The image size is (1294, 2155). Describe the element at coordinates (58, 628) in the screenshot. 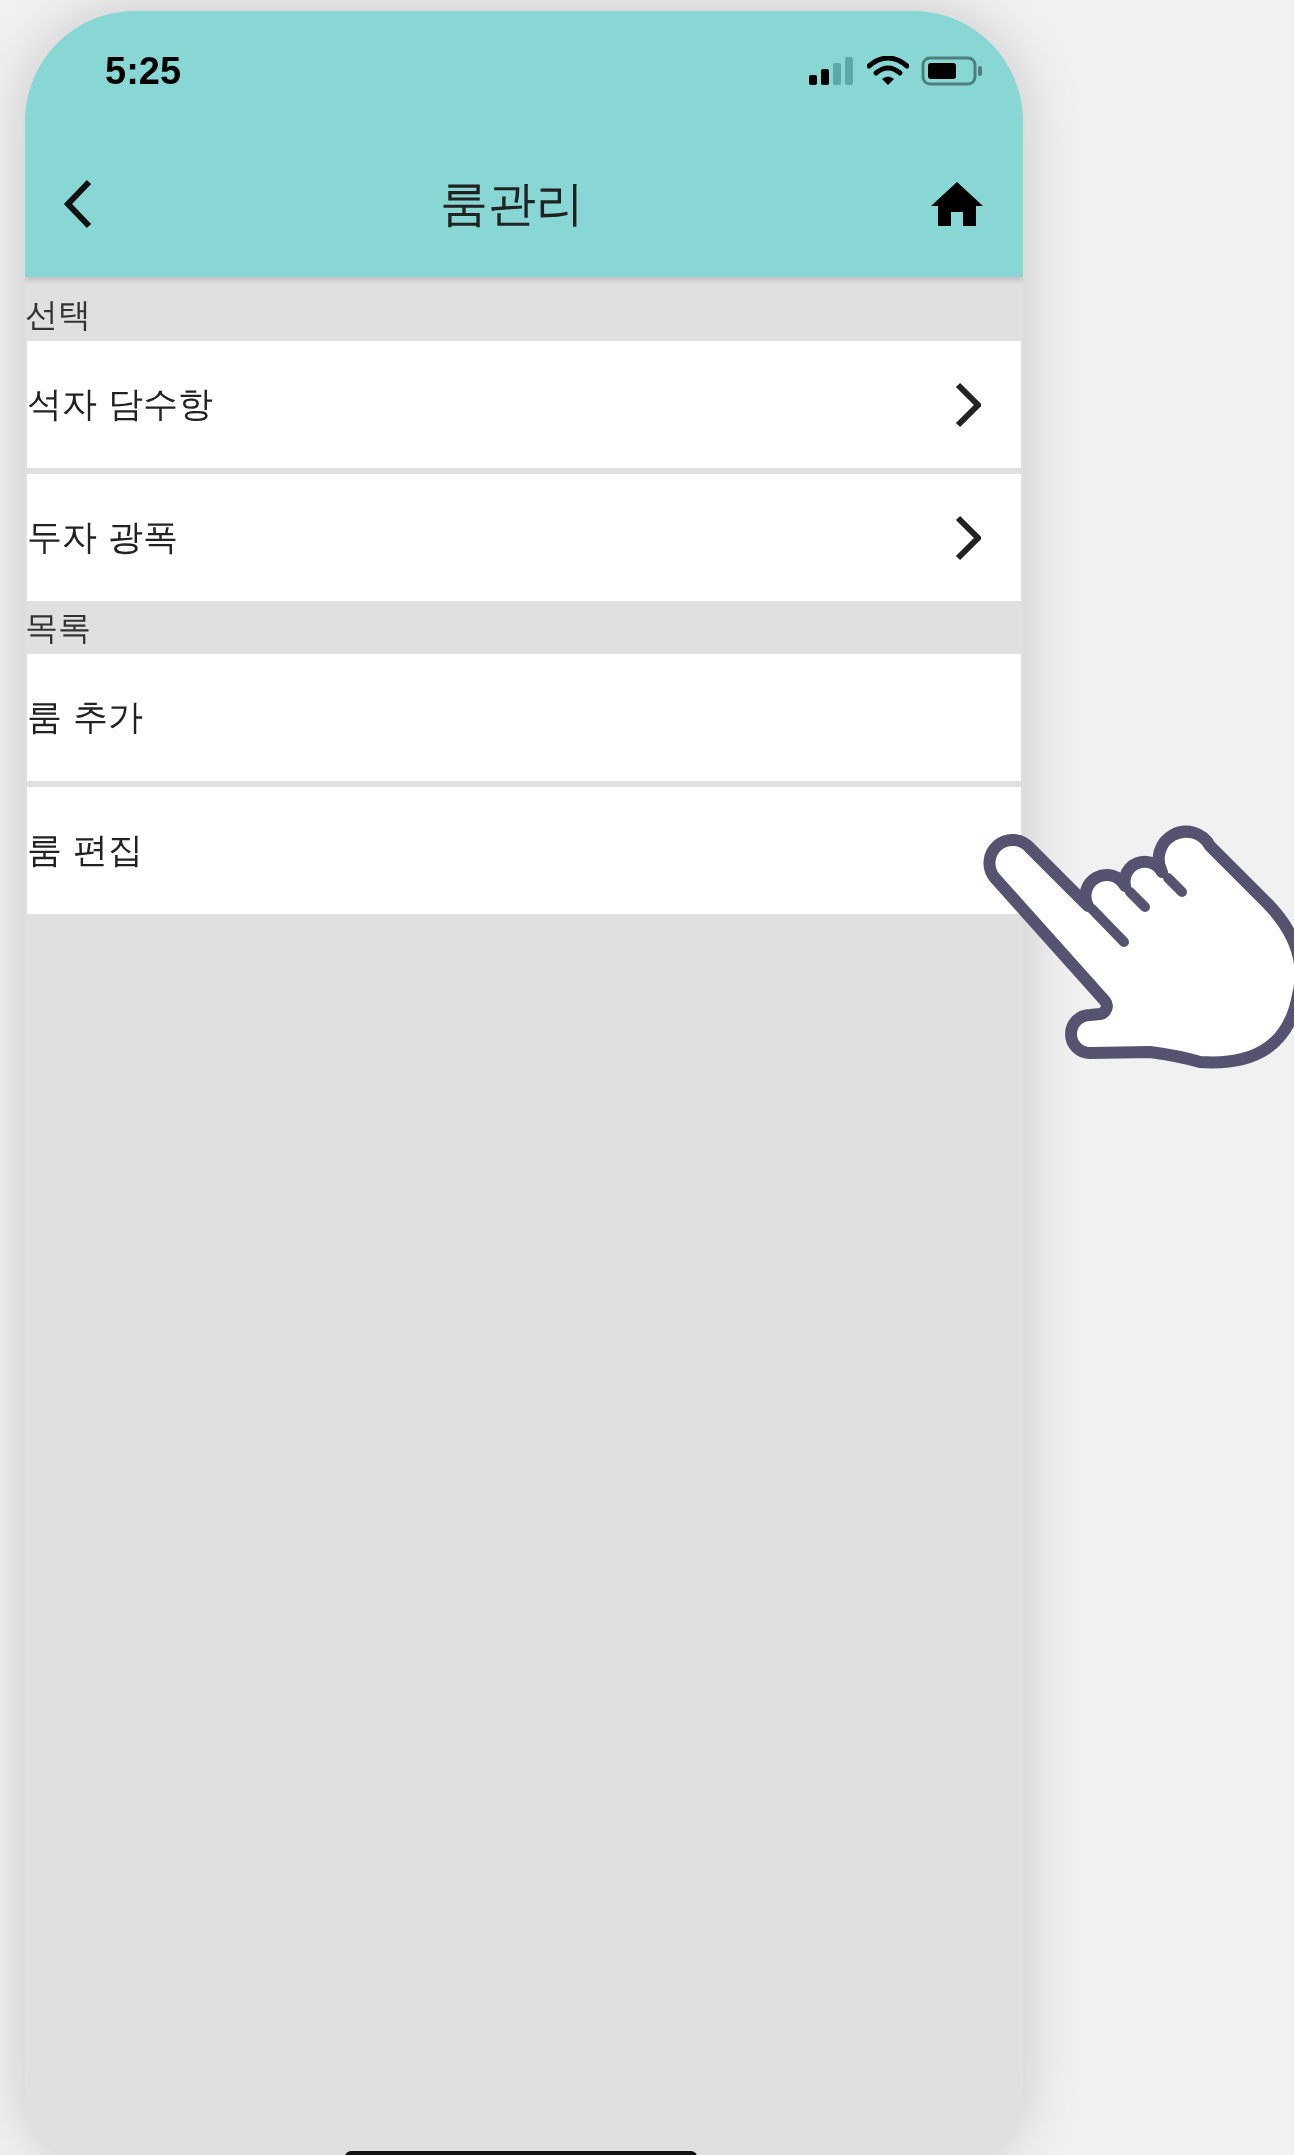

I see `section-header: 목록` at that location.